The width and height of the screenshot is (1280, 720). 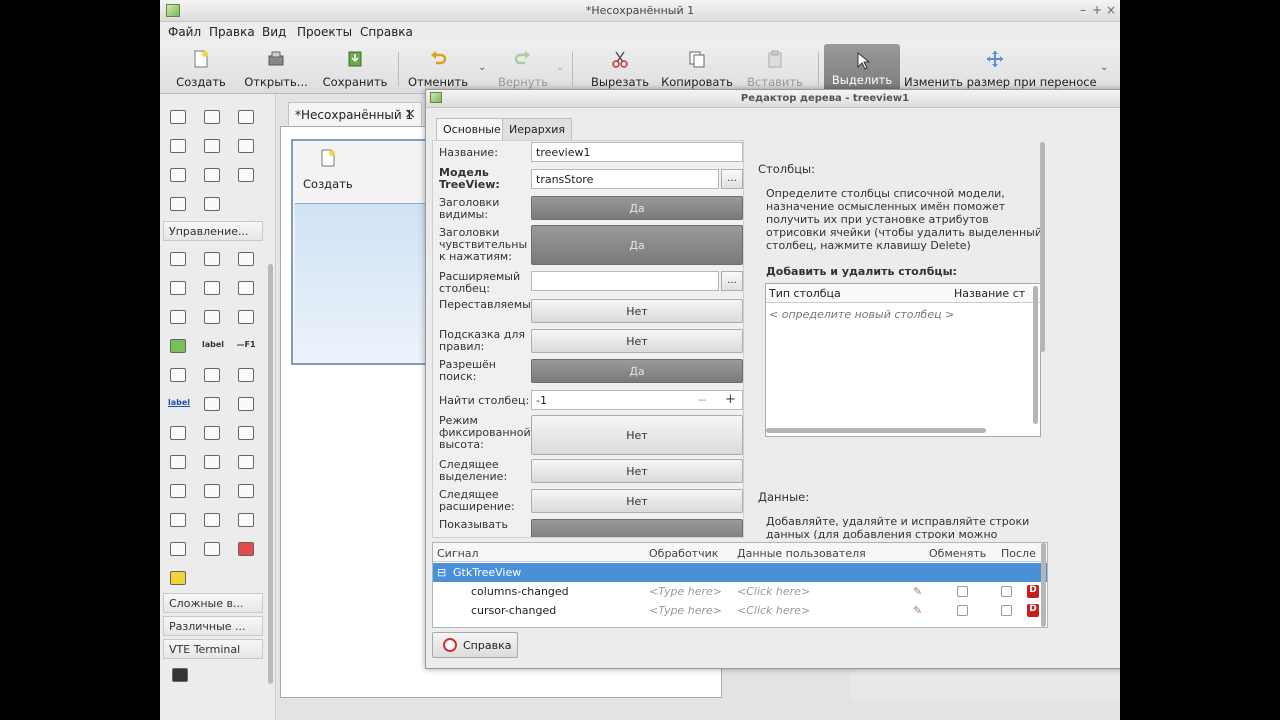 I want to click on palette-textview2-widget, so click(x=178, y=491).